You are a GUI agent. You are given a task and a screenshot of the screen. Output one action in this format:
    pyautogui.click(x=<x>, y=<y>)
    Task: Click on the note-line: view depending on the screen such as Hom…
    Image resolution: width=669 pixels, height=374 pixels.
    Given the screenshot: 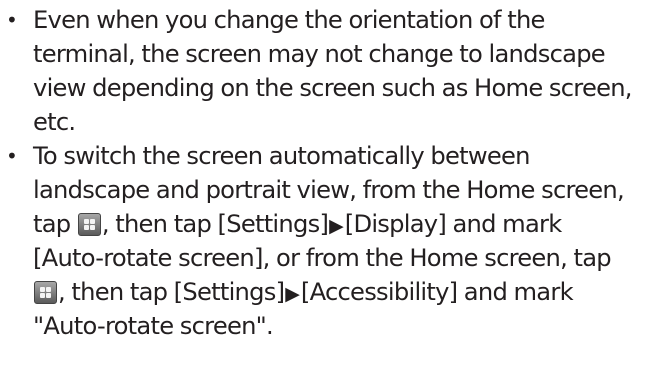 What is the action you would take?
    pyautogui.click(x=333, y=88)
    